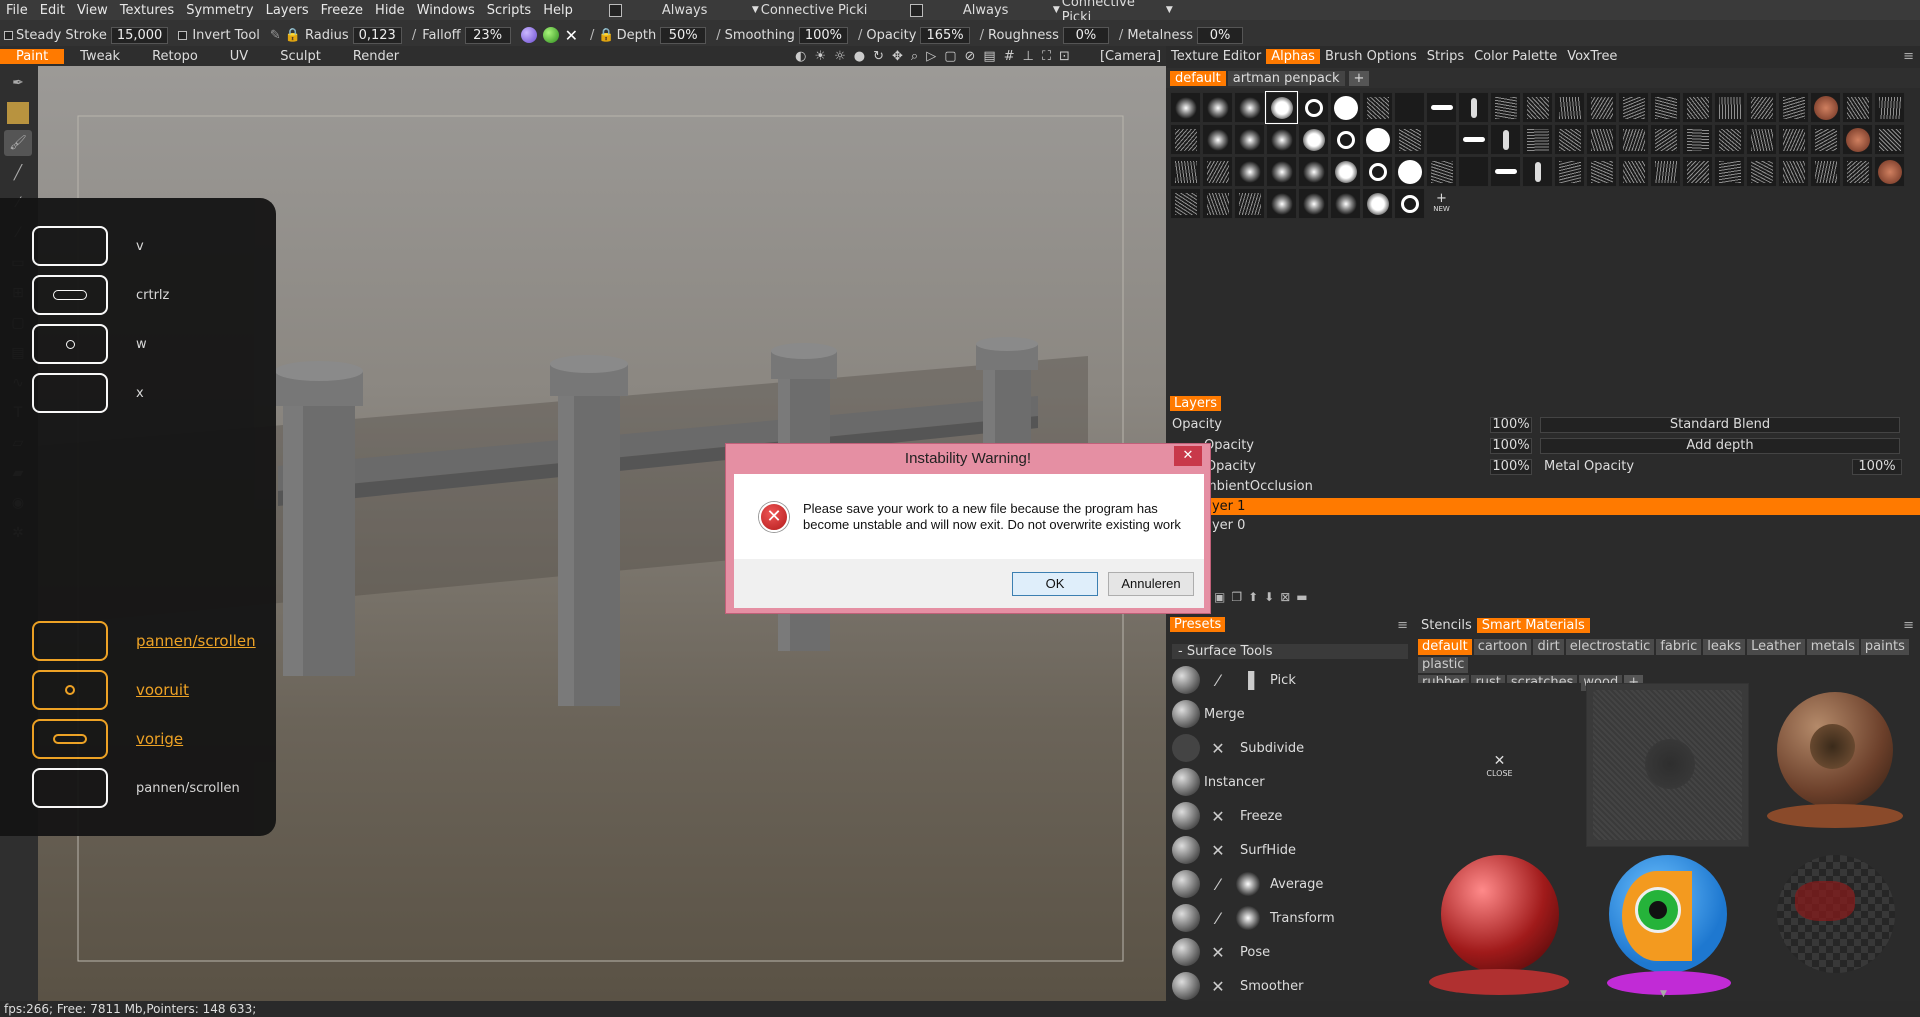  I want to click on pen-tool-icon: ✒, so click(18, 83).